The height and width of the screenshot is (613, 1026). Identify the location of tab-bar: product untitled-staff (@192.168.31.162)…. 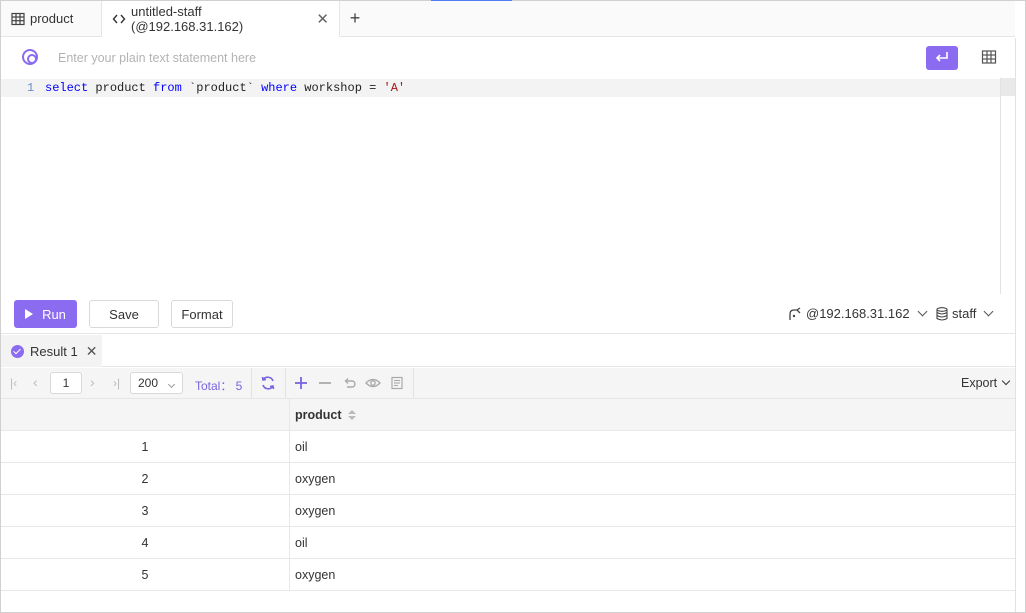
(508, 19).